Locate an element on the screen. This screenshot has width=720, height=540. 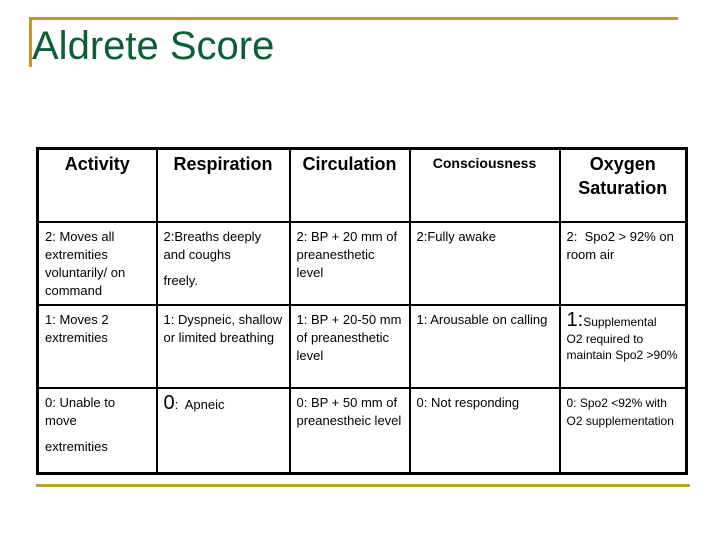
cell-text: 0: Not responding is located at coordinates (468, 402).